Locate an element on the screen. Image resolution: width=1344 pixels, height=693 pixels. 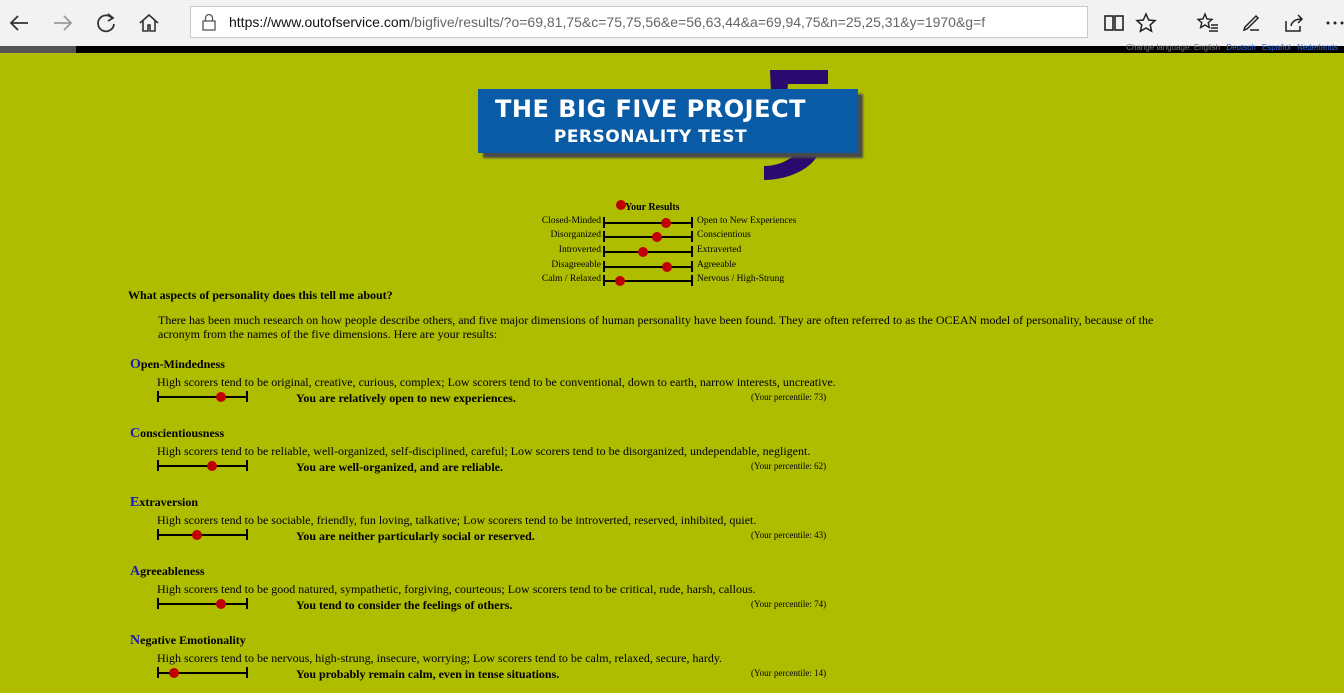
summary-row-negative-emotionality: Calm / Relaxed Nervous / High-Strung is located at coordinates (672, 281).